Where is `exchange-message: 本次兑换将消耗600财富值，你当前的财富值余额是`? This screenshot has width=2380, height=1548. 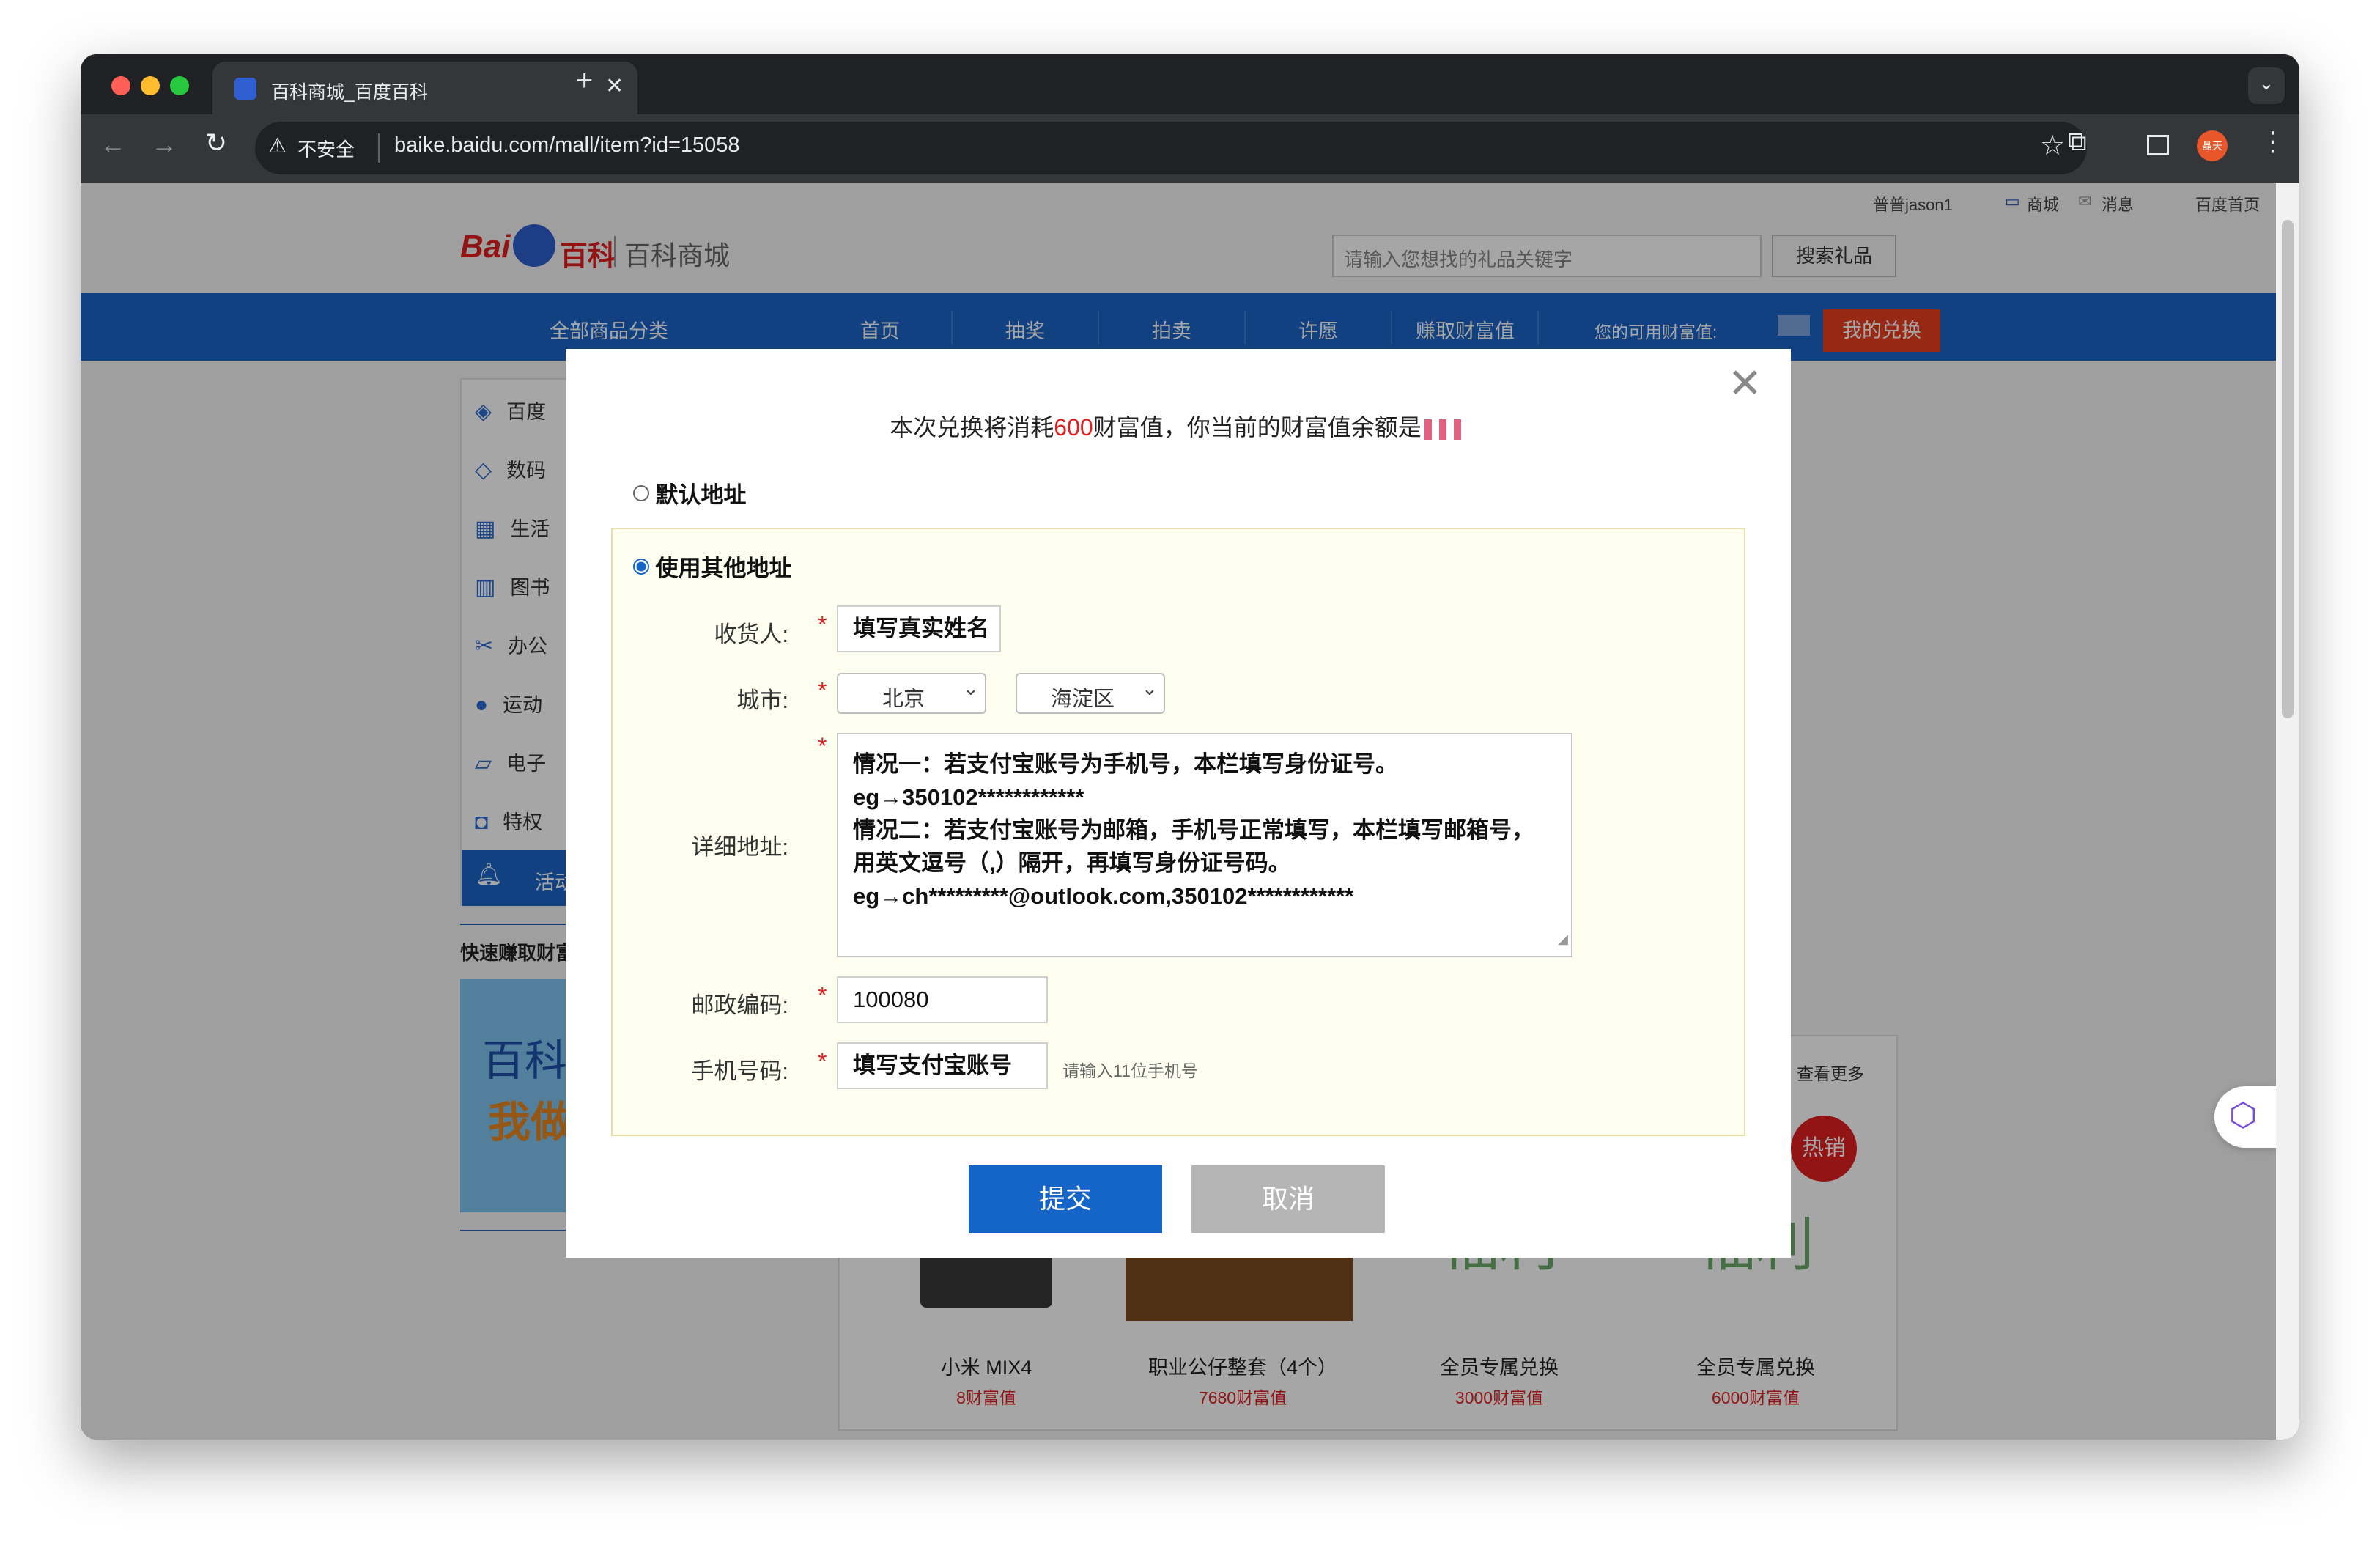 exchange-message: 本次兑换将消耗600财富值，你当前的财富值余额是 is located at coordinates (1178, 426).